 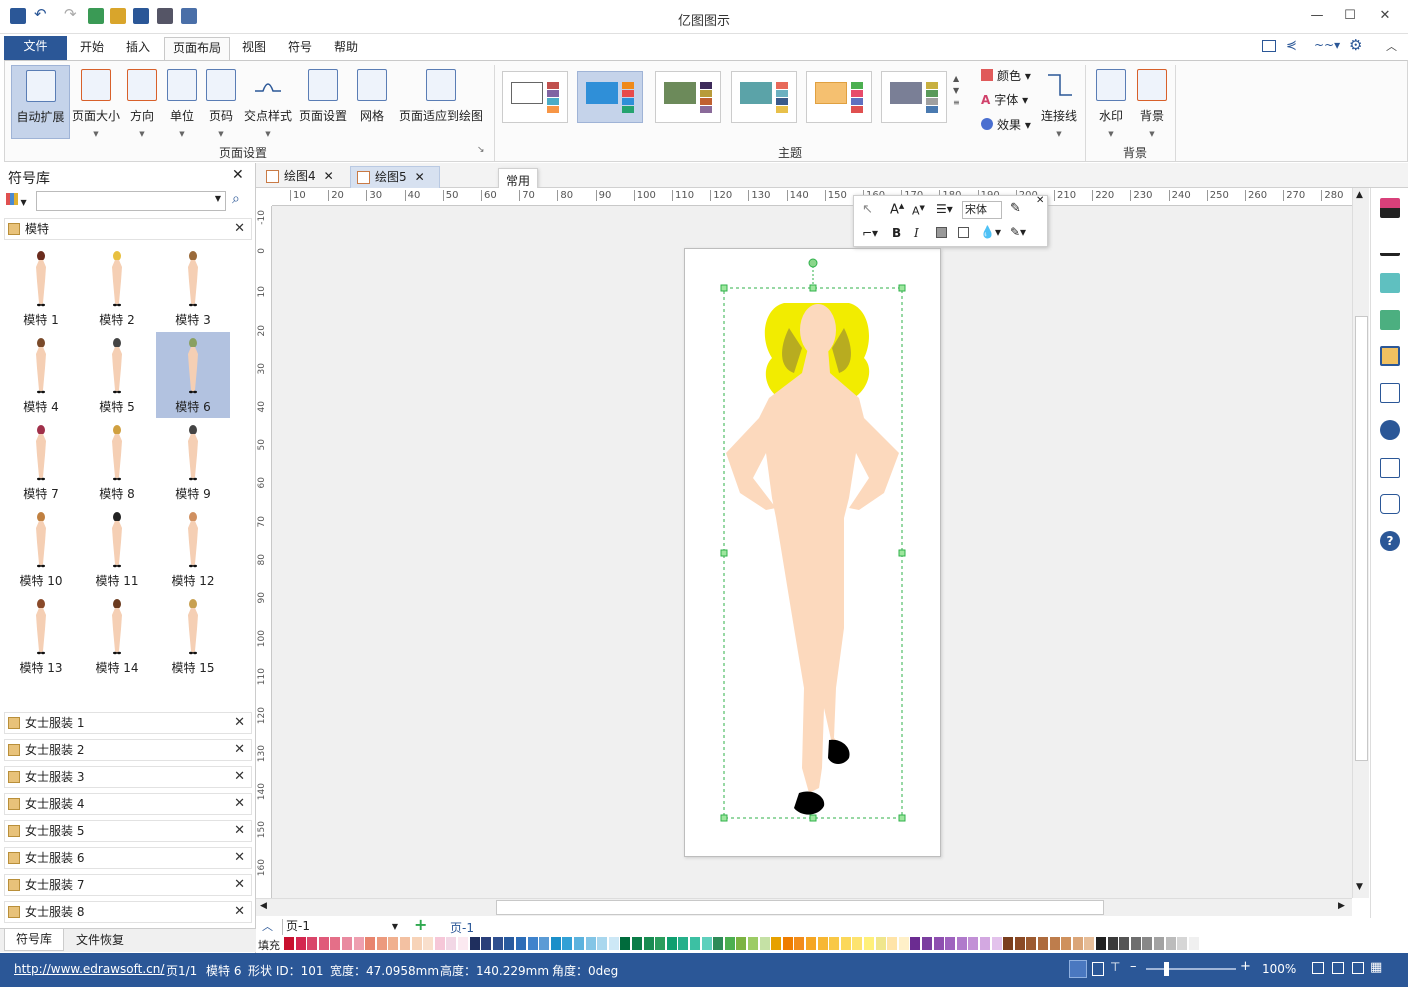 What do you see at coordinates (193, 375) in the screenshot?
I see `library-shape-item: 模特 6` at bounding box center [193, 375].